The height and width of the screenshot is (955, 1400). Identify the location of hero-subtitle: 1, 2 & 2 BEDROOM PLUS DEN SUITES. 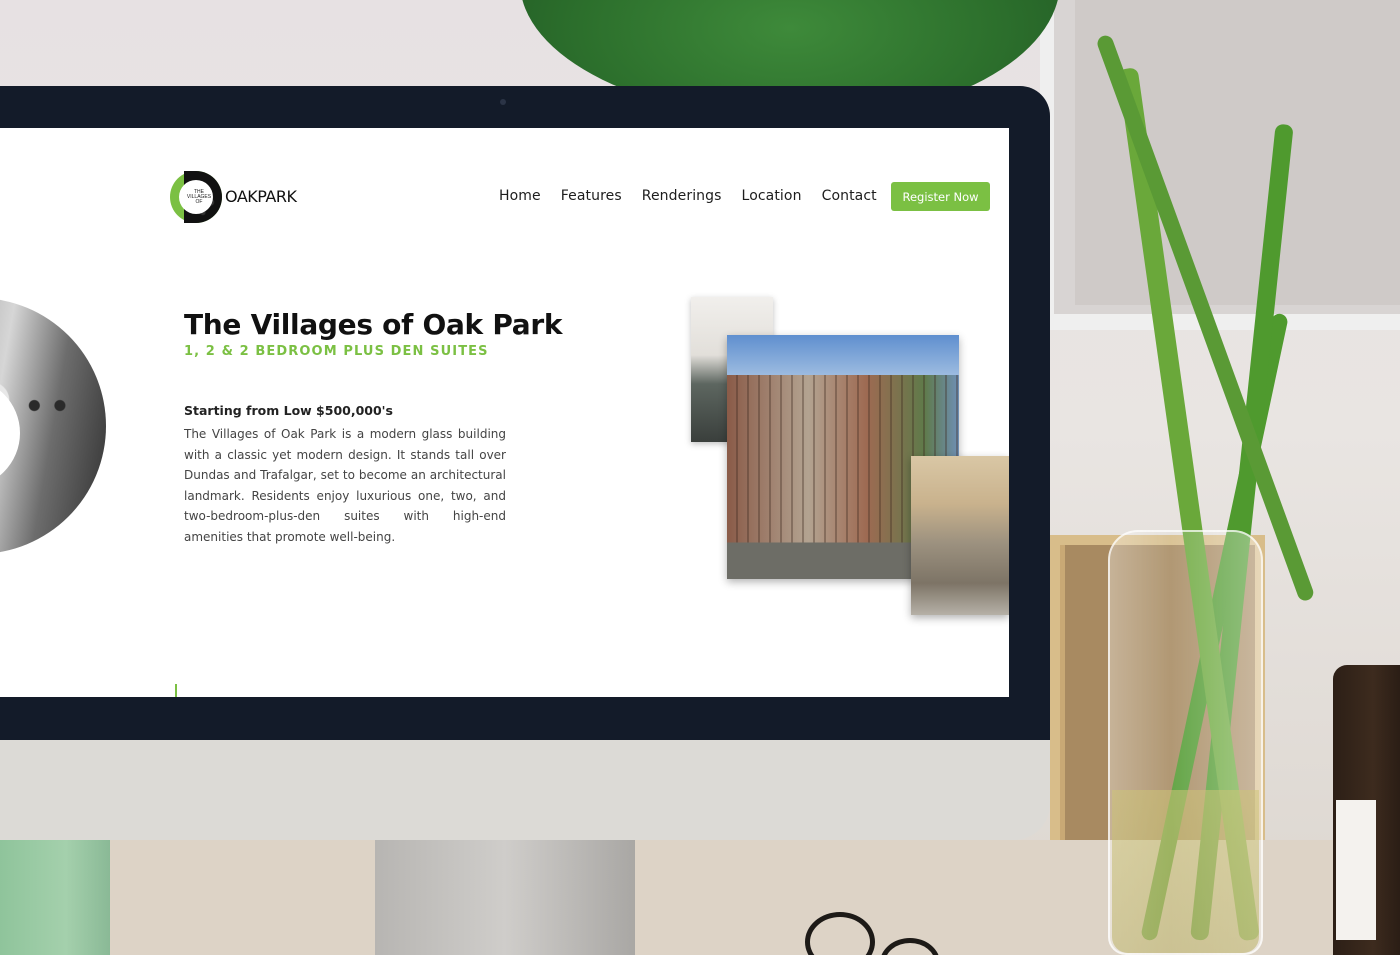
(336, 351).